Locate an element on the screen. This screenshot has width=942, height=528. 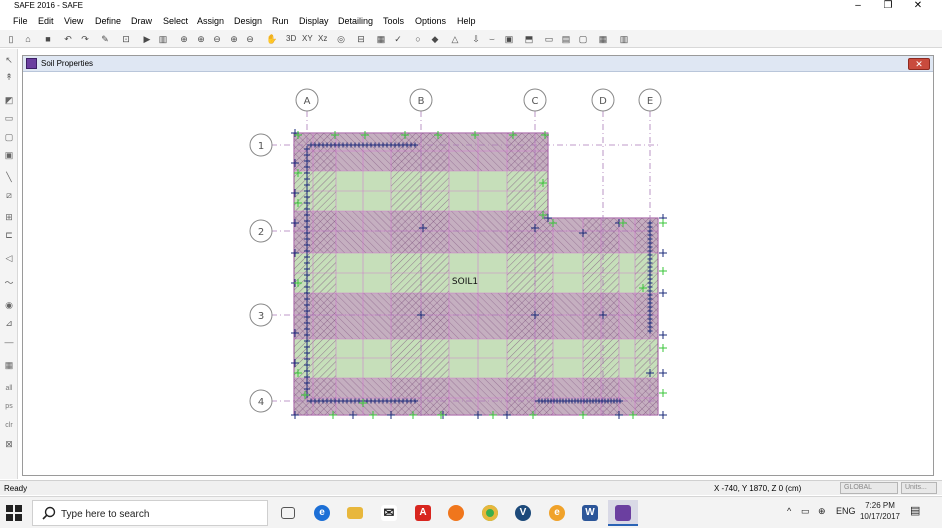
menu-edit: Edit is located at coordinates (46, 21).